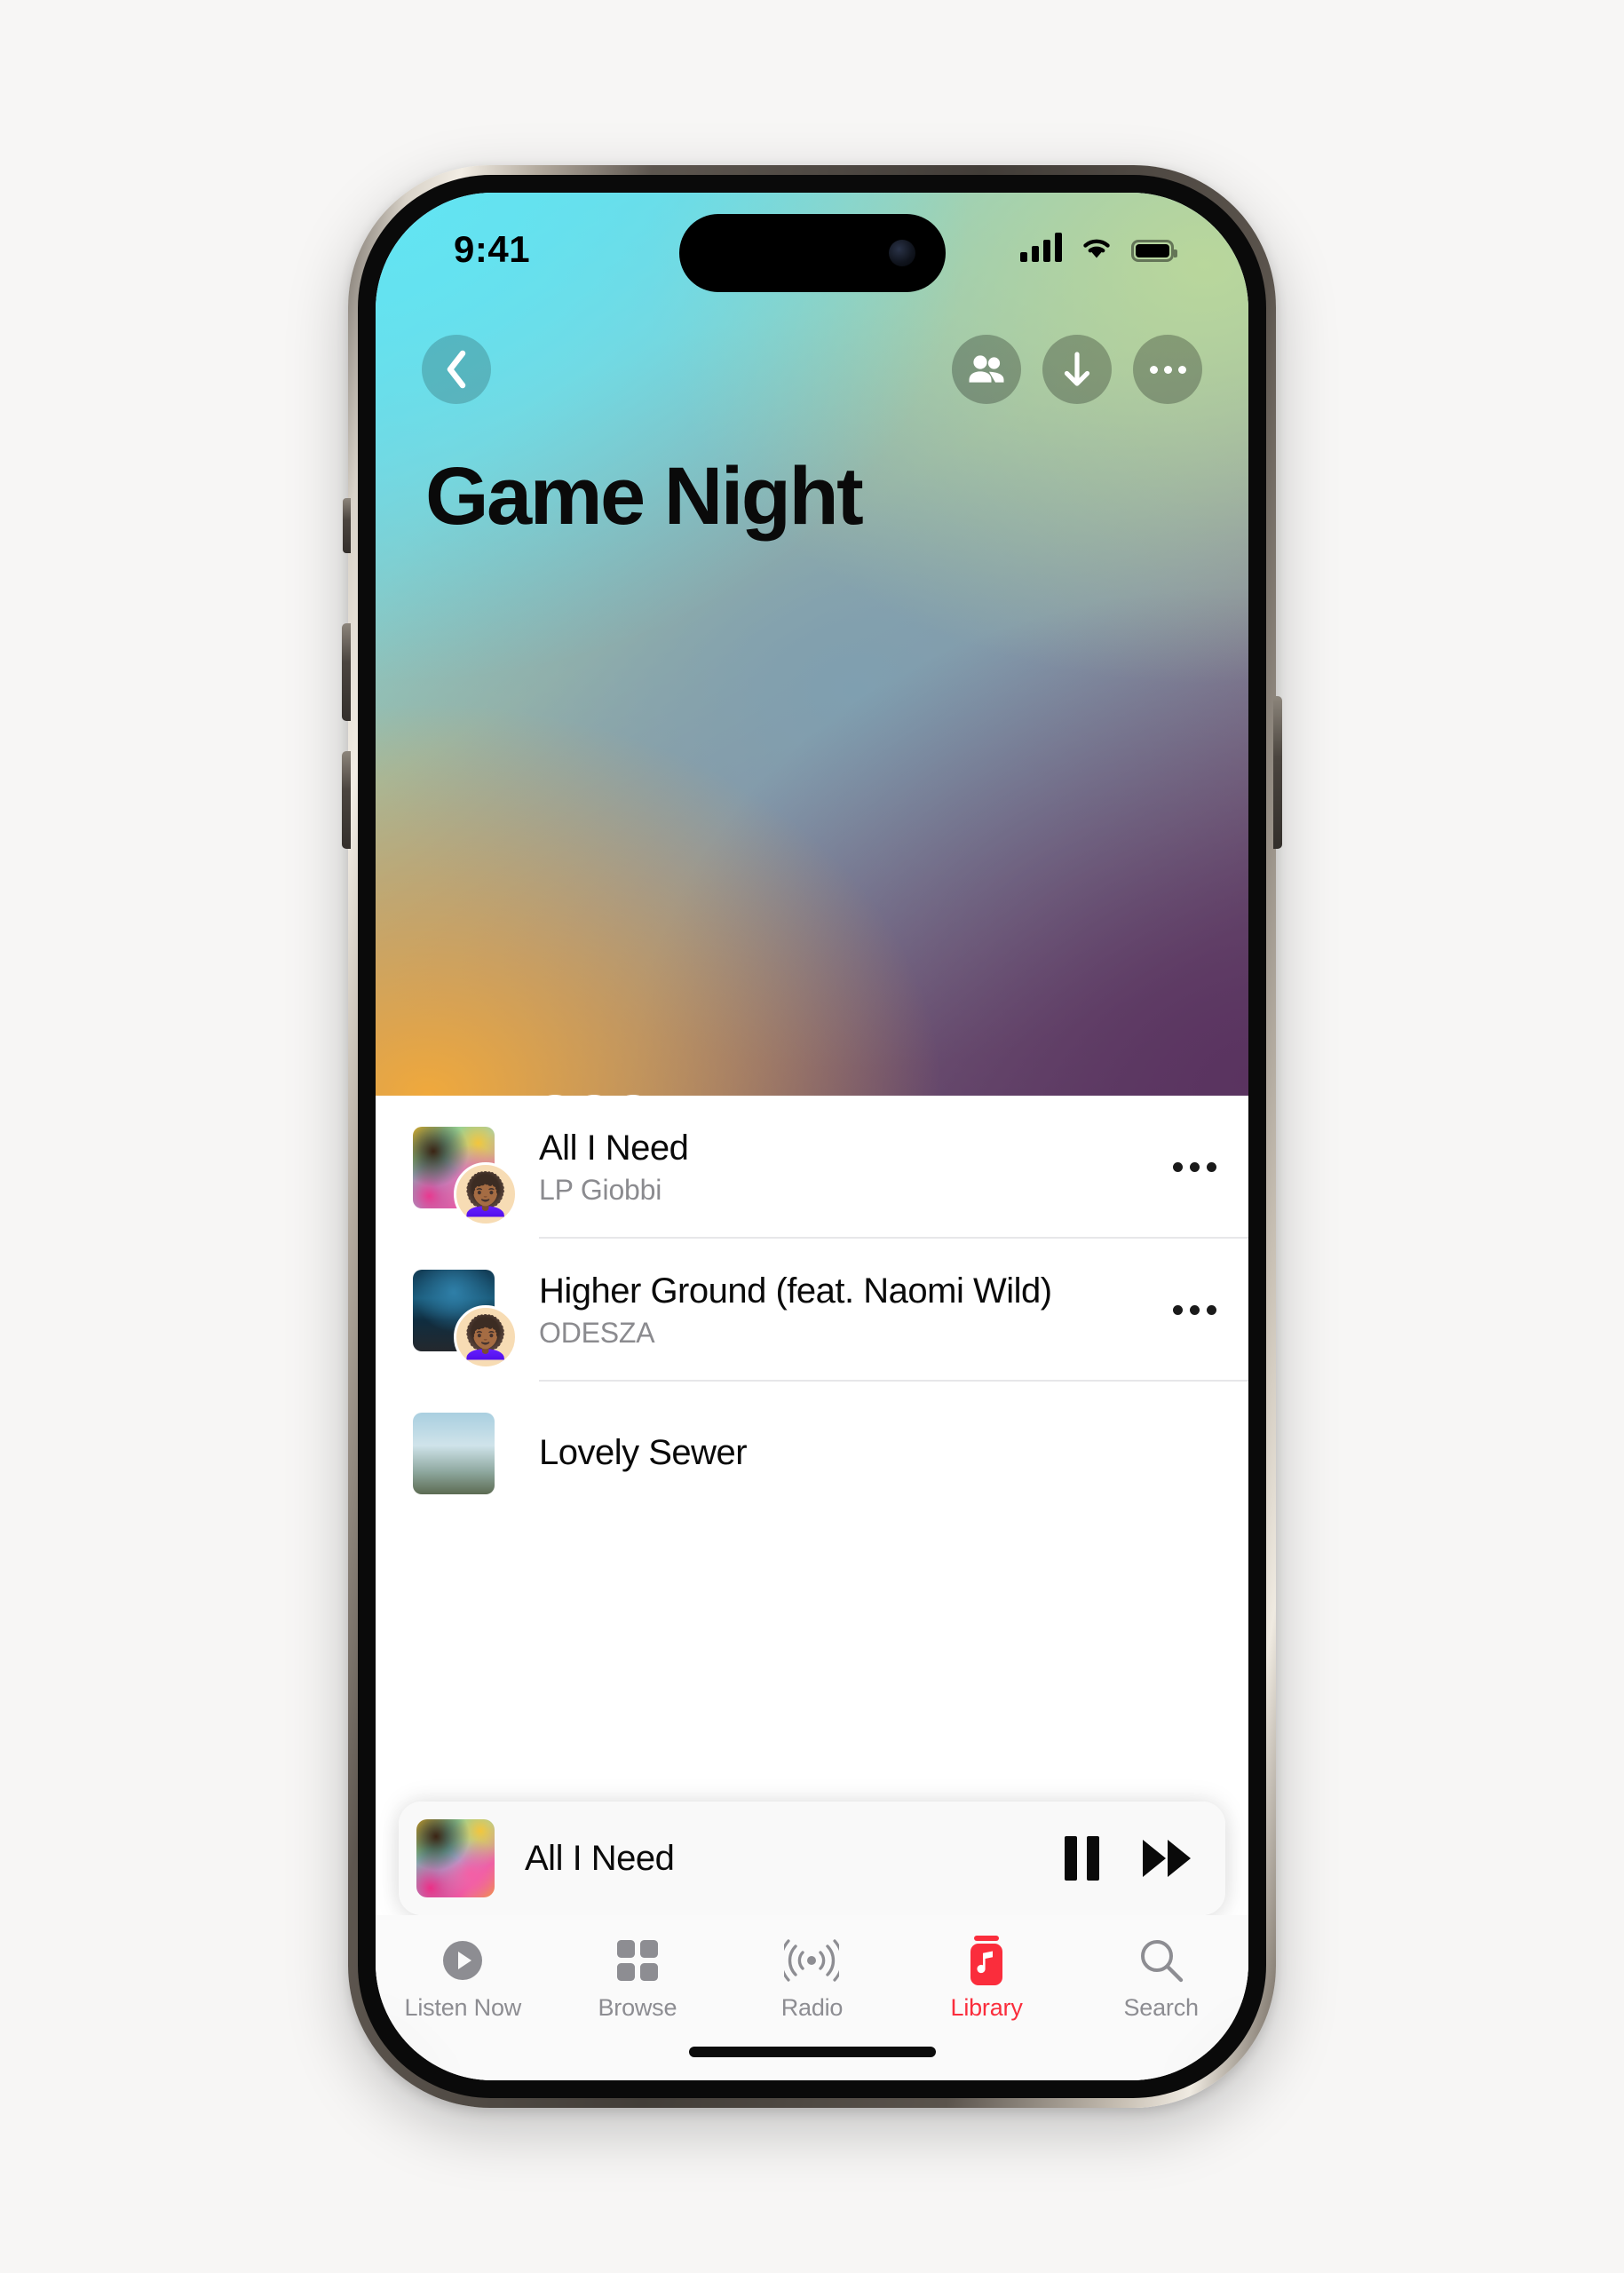  Describe the element at coordinates (986, 1961) in the screenshot. I see `library-icon` at that location.